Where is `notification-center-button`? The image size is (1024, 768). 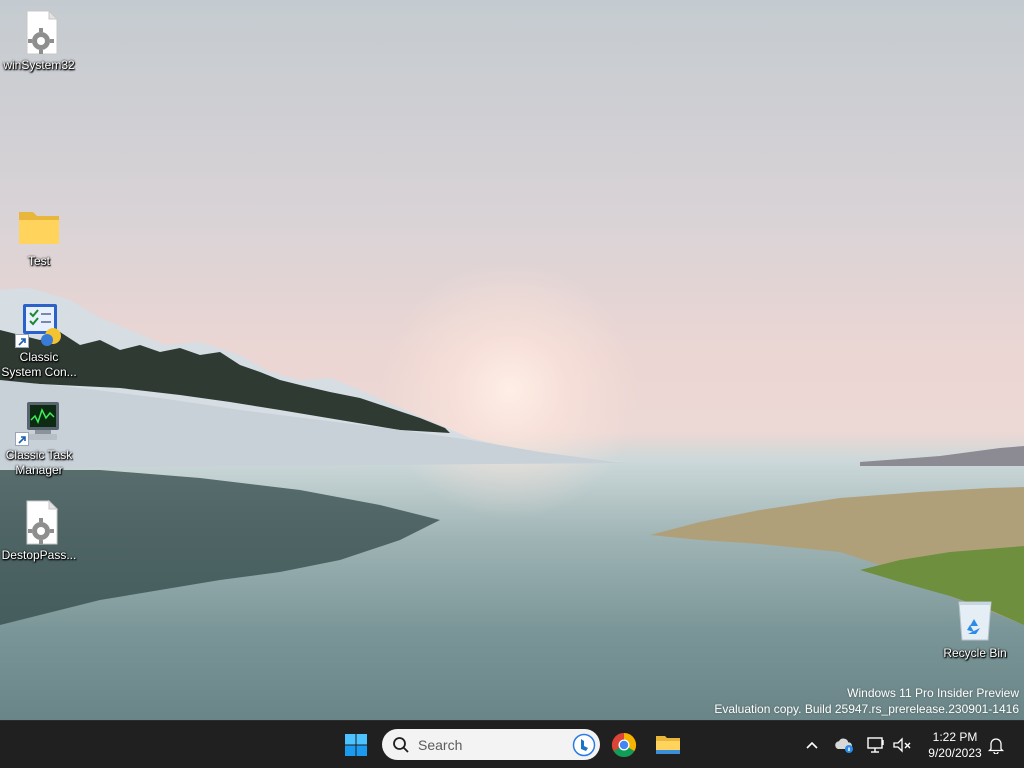 notification-center-button is located at coordinates (996, 745).